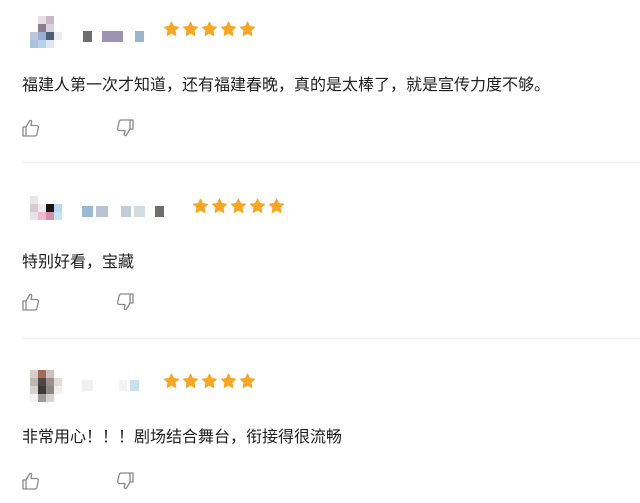 Image resolution: width=640 pixels, height=503 pixels. What do you see at coordinates (78, 261) in the screenshot?
I see `review-text: 特别好看，宝藏` at bounding box center [78, 261].